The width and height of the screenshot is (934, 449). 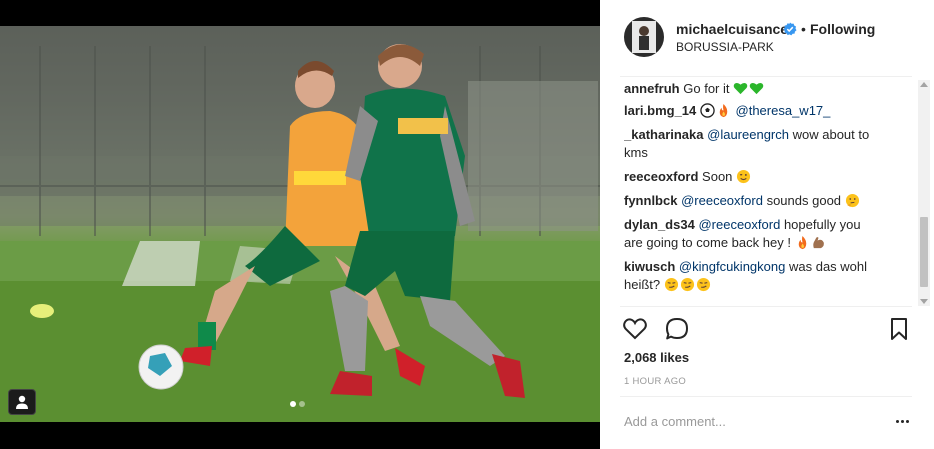 What do you see at coordinates (804, 200) in the screenshot?
I see `comment-text: sounds good` at bounding box center [804, 200].